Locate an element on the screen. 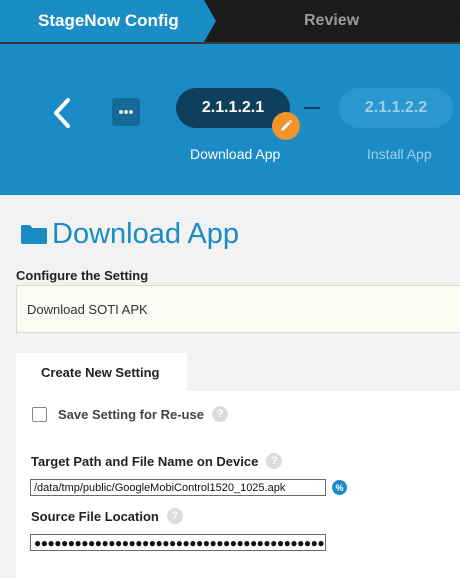 The image size is (460, 578). step-current-number: 2.1.1.2.1 is located at coordinates (233, 107).